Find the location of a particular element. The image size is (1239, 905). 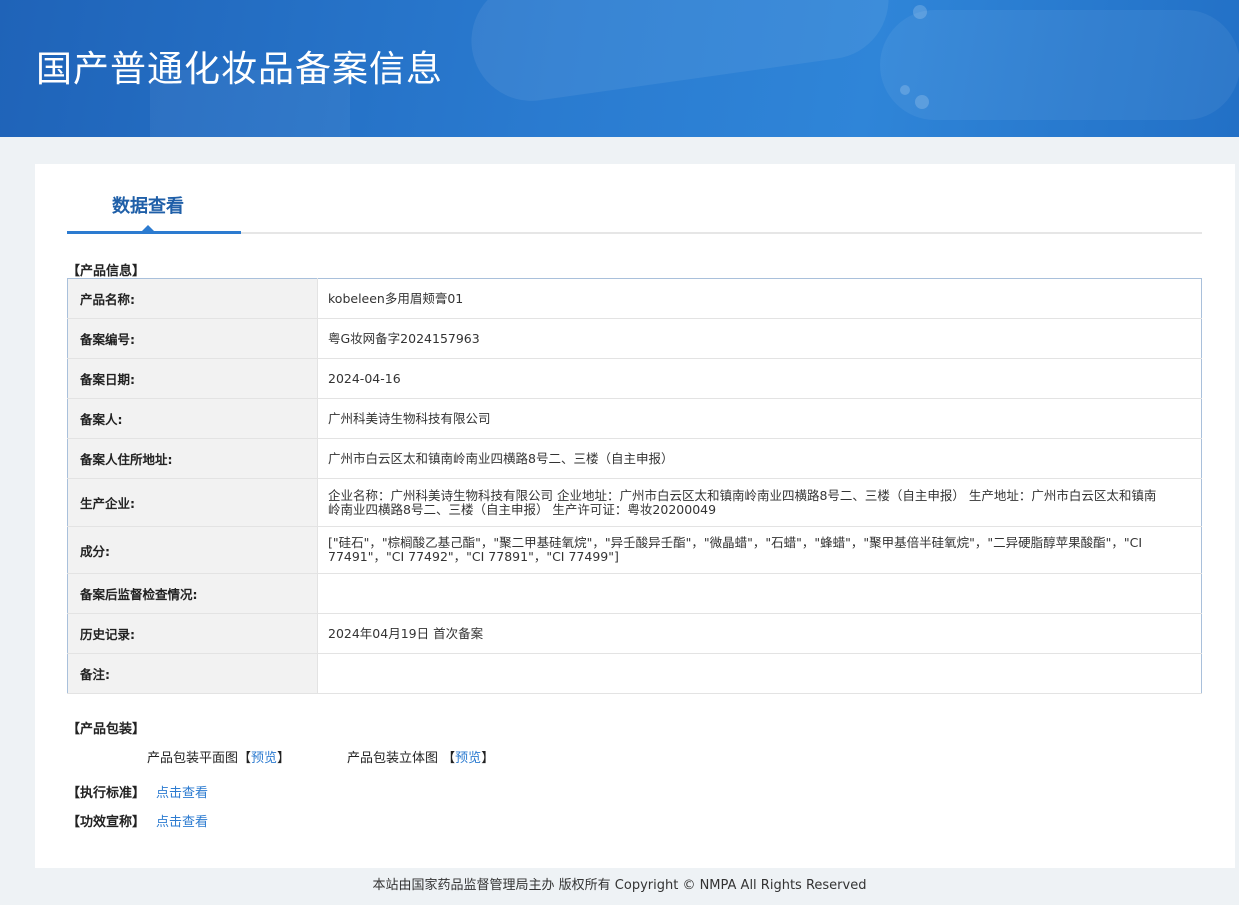

standard-title: 【执行标准】 is located at coordinates (106, 793).